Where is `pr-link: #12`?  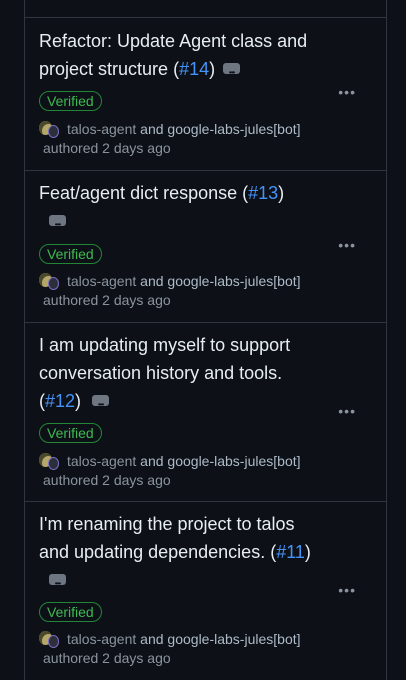 pr-link: #12 is located at coordinates (60, 401).